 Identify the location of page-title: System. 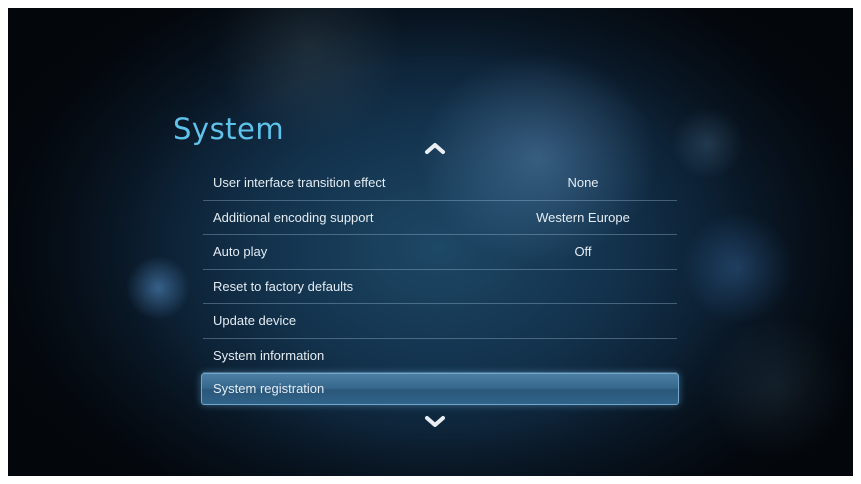
(229, 129).